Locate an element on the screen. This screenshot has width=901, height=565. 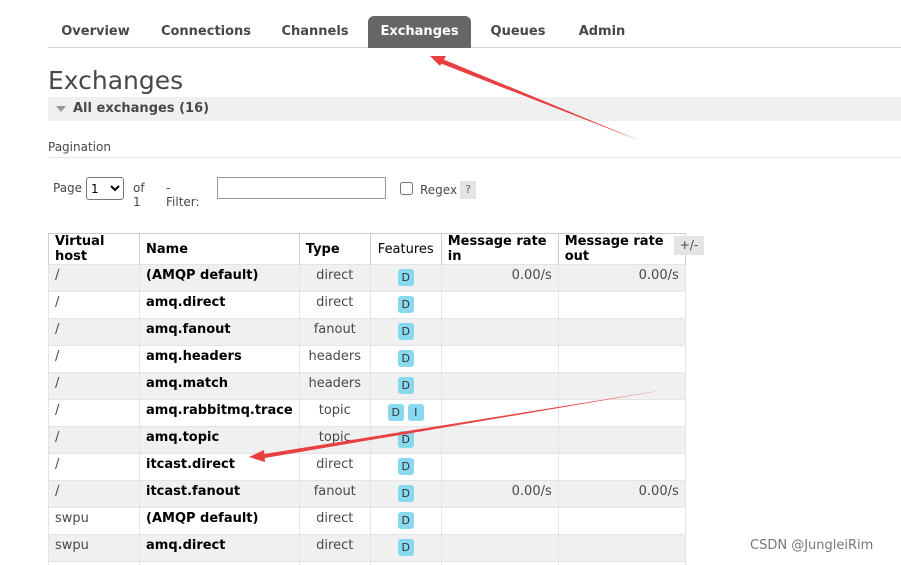
page-count: of 1 is located at coordinates (139, 195).